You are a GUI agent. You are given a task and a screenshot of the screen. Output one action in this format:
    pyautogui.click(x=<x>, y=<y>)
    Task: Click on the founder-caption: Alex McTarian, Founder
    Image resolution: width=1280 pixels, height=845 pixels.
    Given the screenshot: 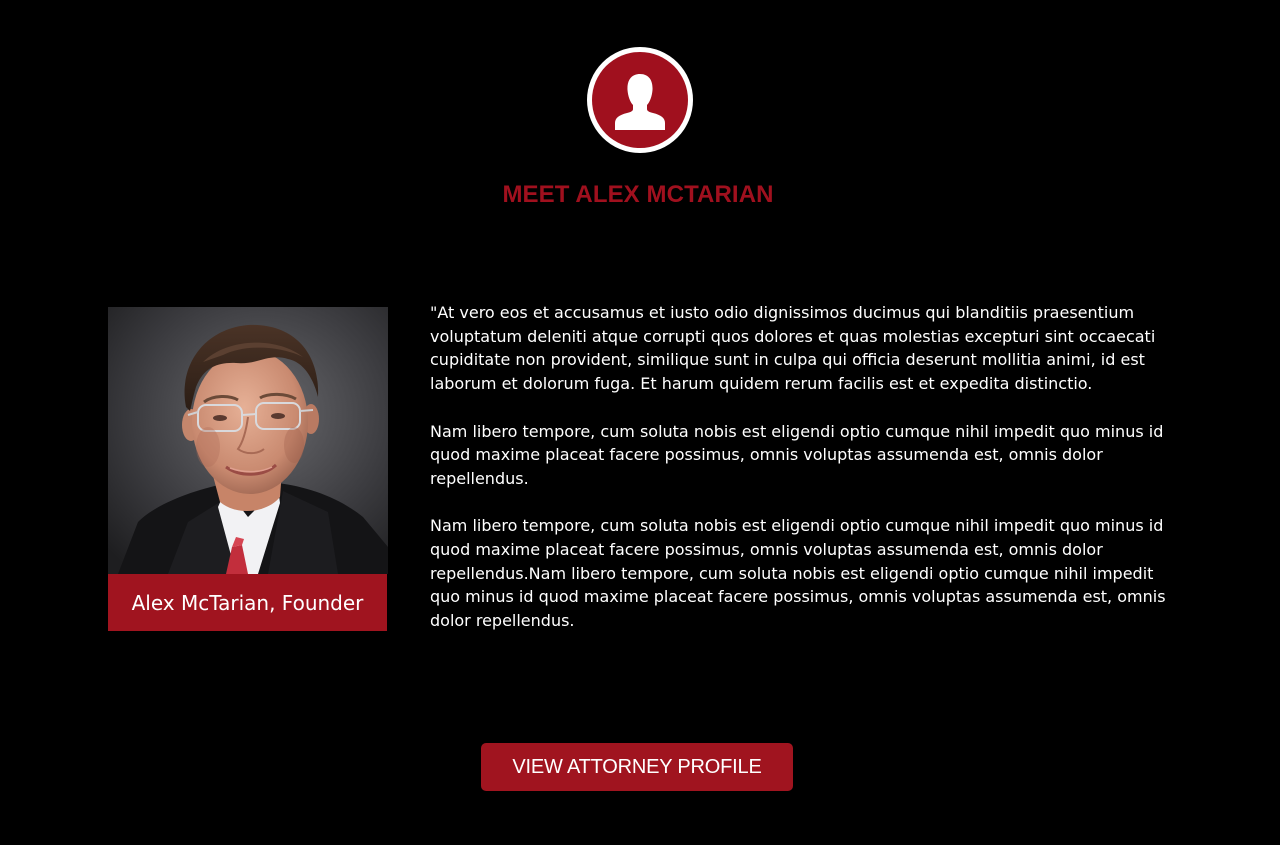 What is the action you would take?
    pyautogui.click(x=247, y=602)
    